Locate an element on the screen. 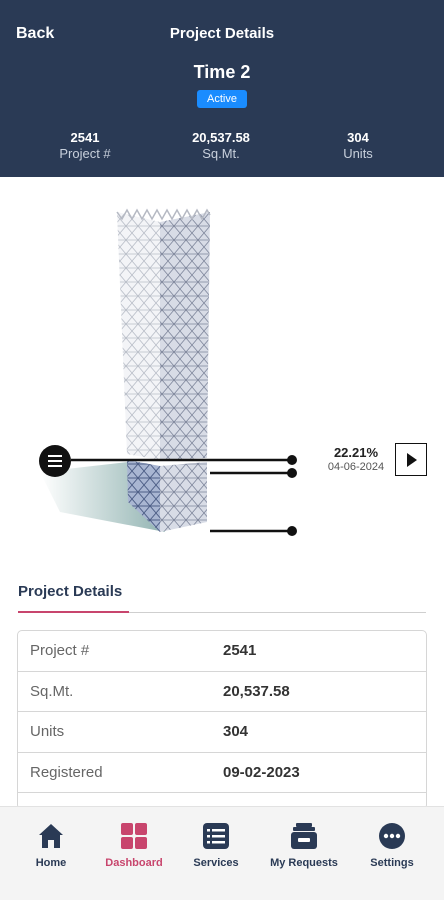  nav-my-requests: My Requests is located at coordinates (304, 845).